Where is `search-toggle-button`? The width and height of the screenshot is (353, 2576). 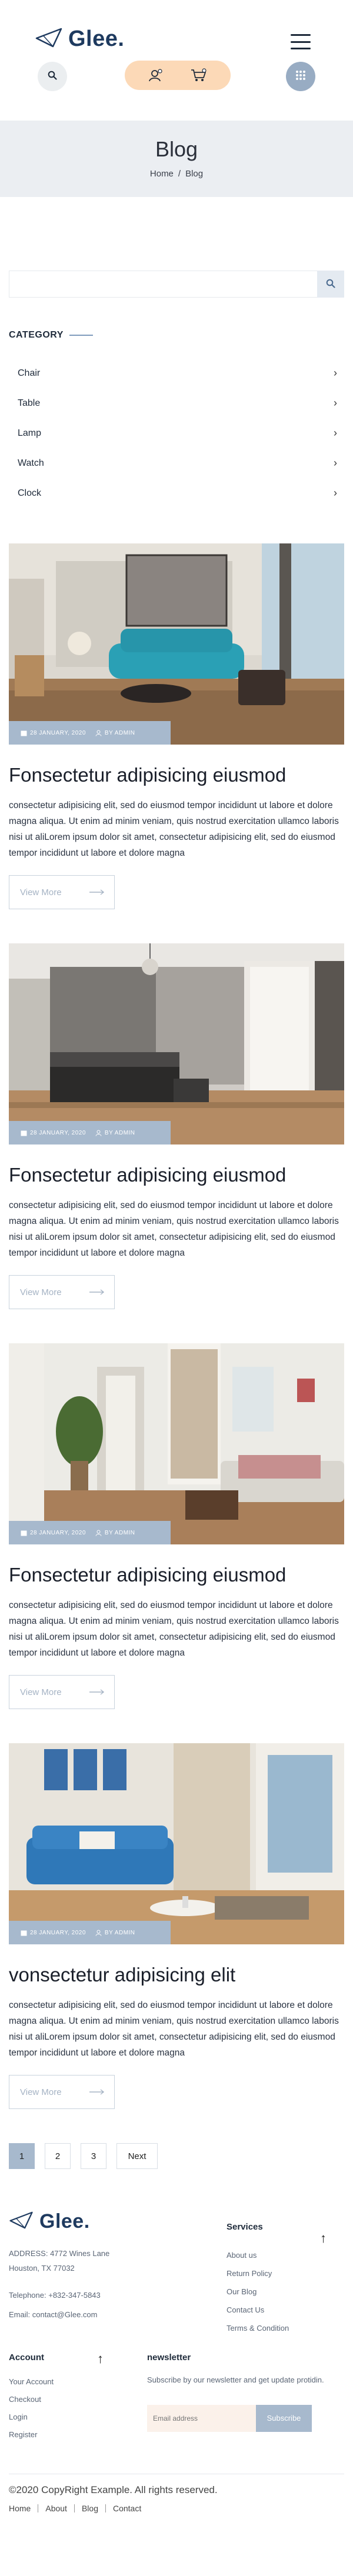 search-toggle-button is located at coordinates (52, 76).